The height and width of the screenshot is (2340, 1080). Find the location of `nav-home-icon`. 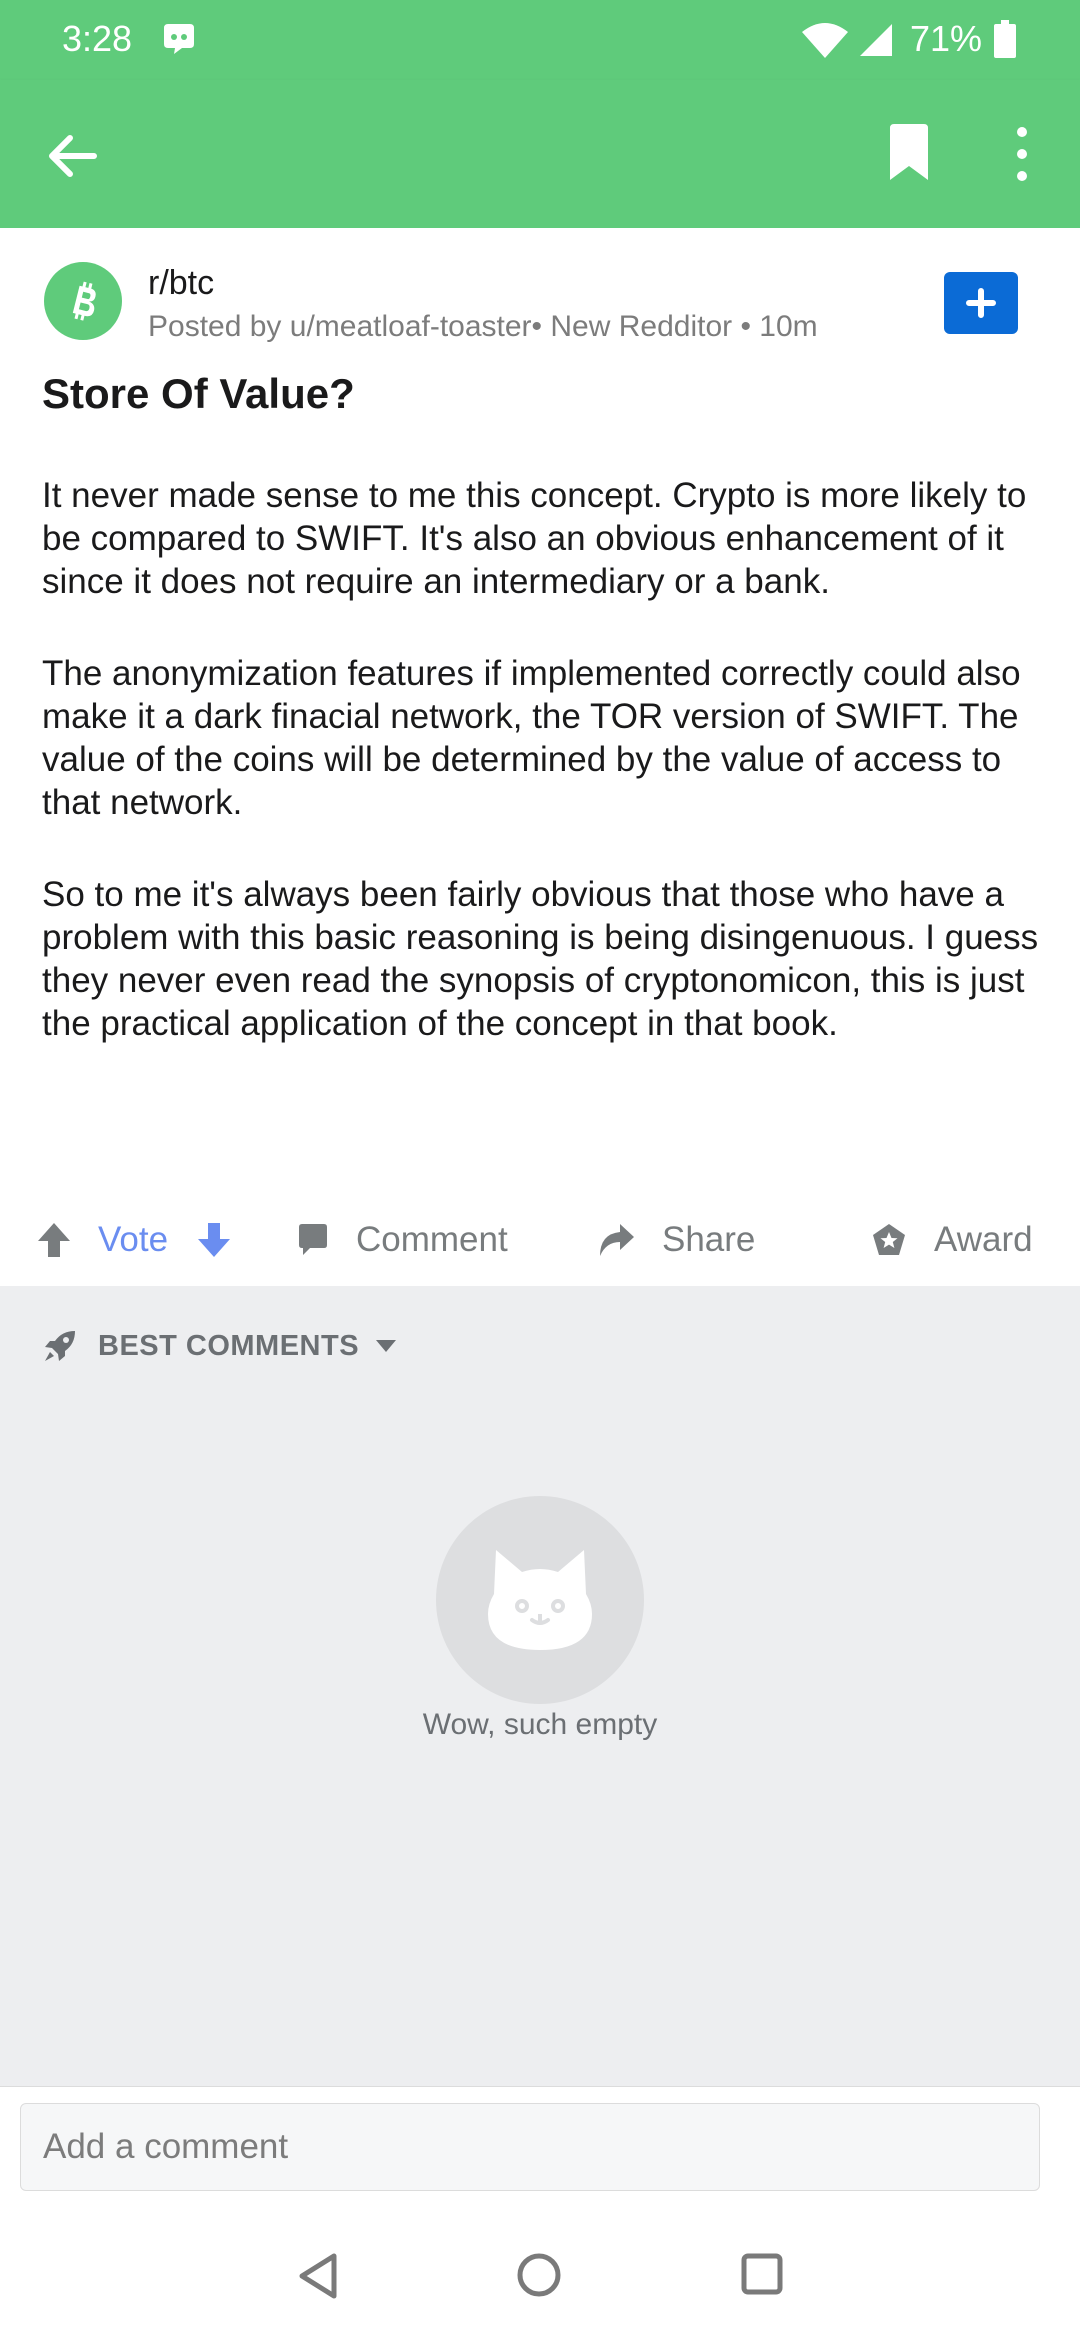

nav-home-icon is located at coordinates (539, 2275).